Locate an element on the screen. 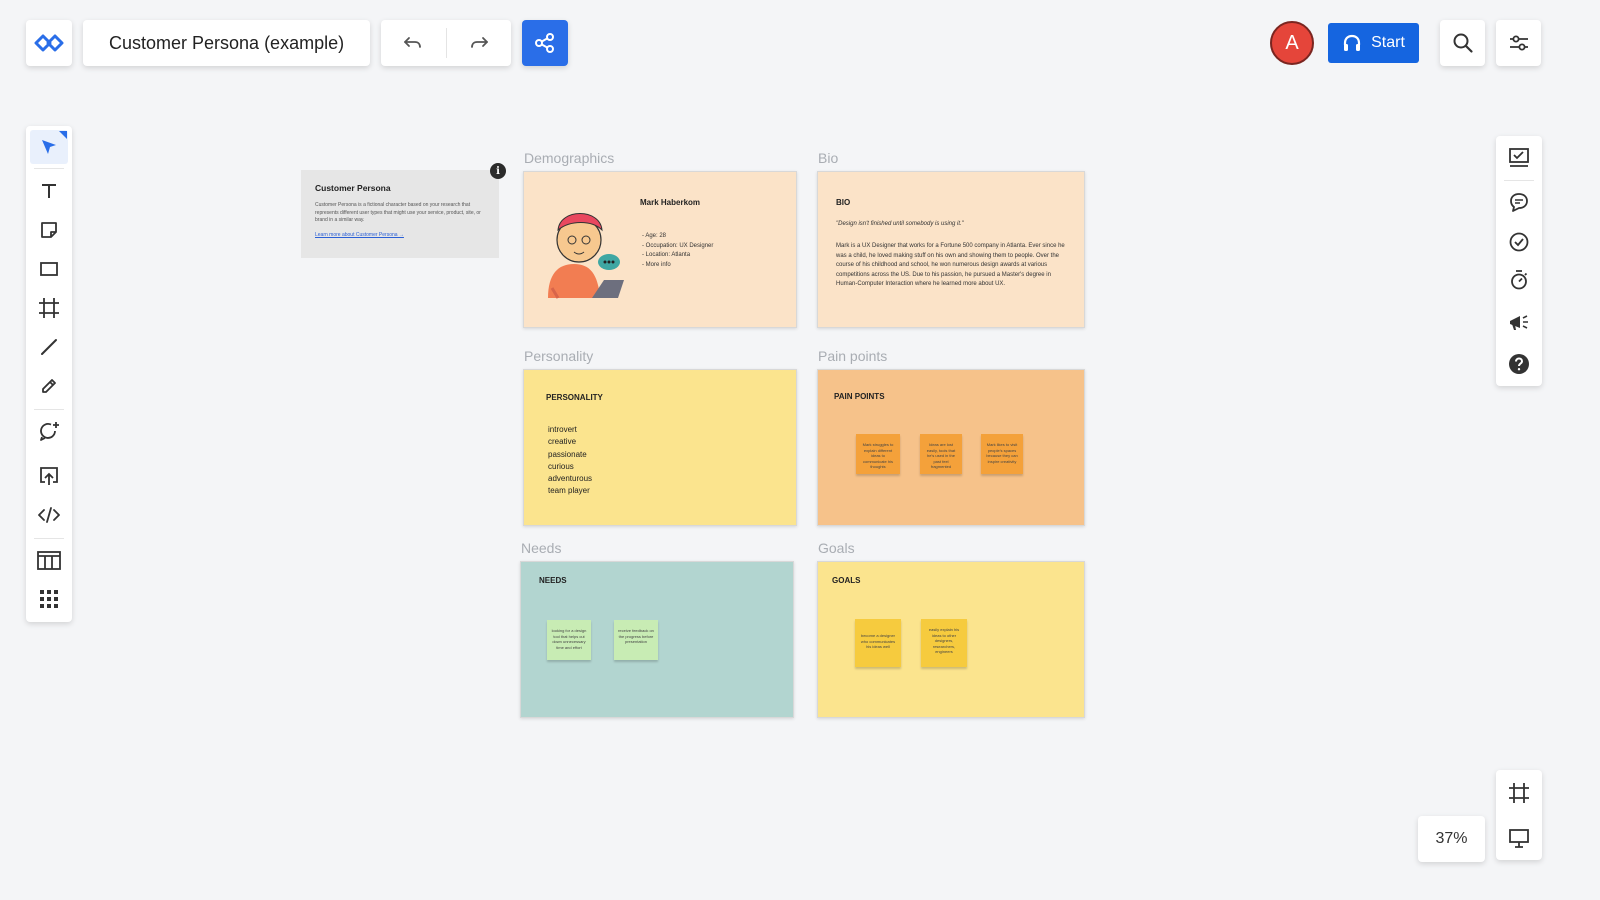  monitor-icon is located at coordinates (1519, 838).